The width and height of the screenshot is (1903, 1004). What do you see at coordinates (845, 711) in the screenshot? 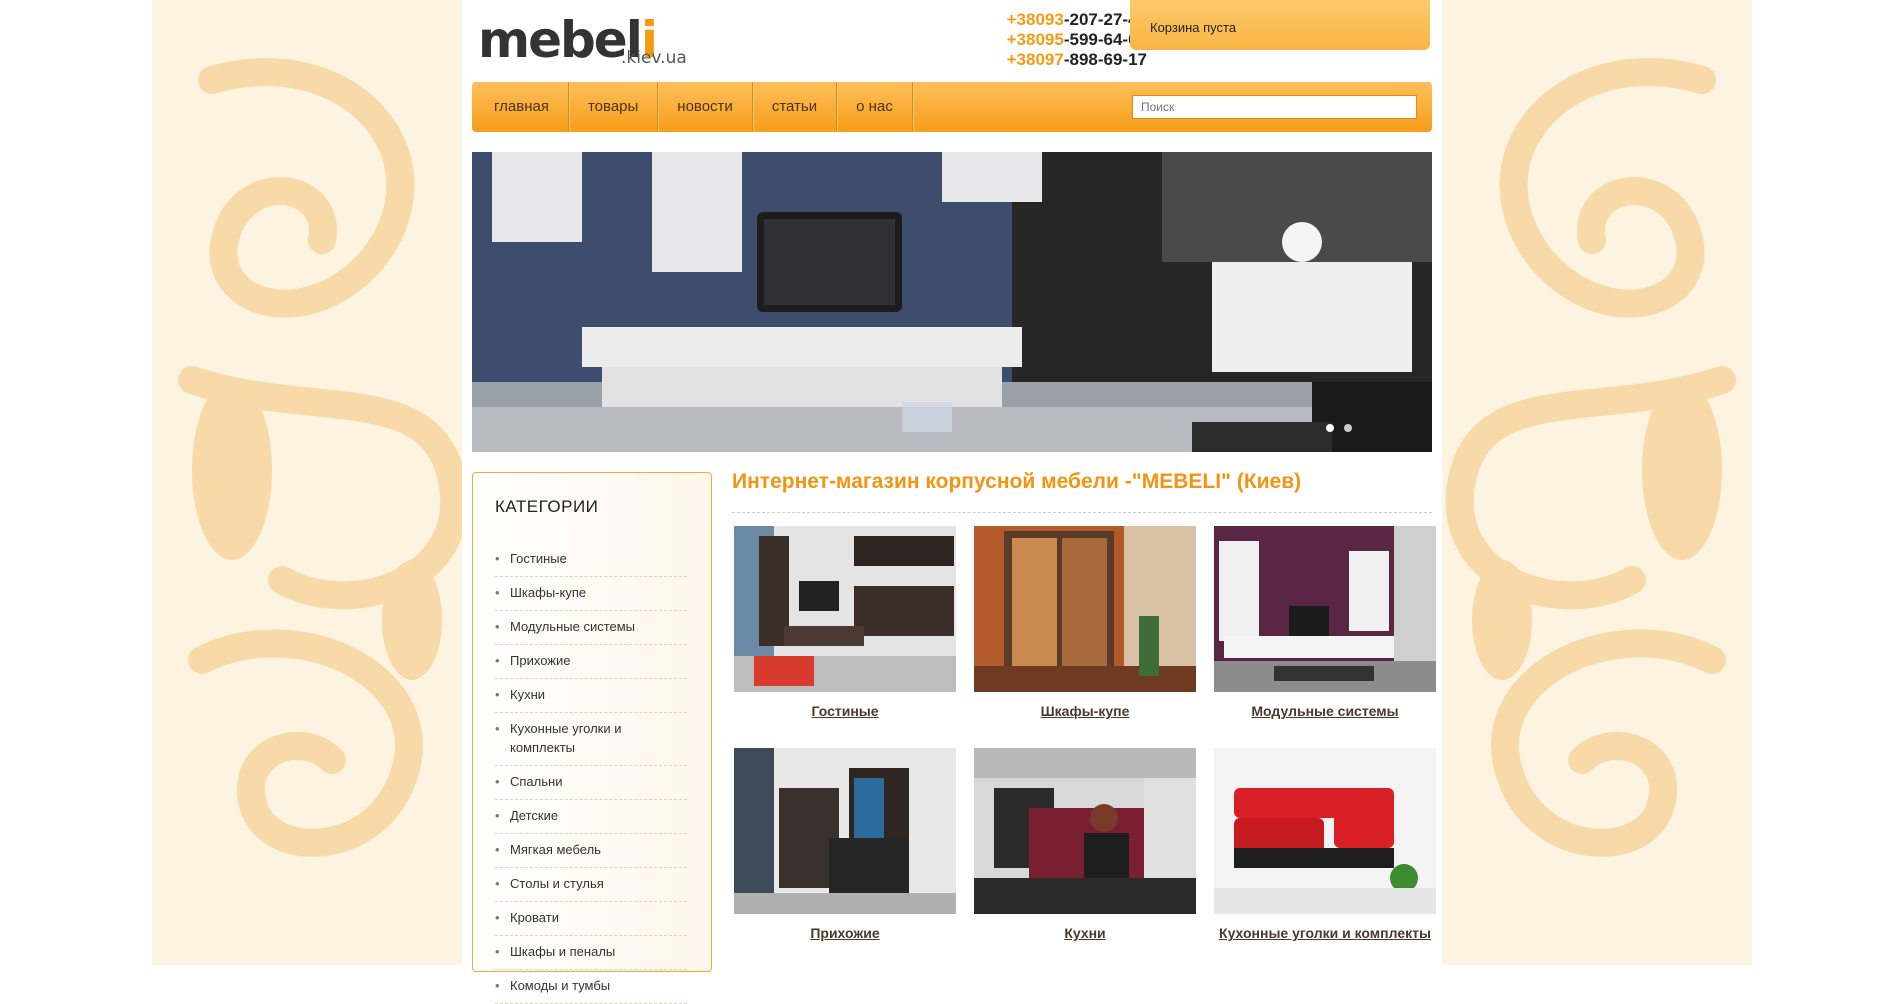
I see `category-card-label: Гостиные` at bounding box center [845, 711].